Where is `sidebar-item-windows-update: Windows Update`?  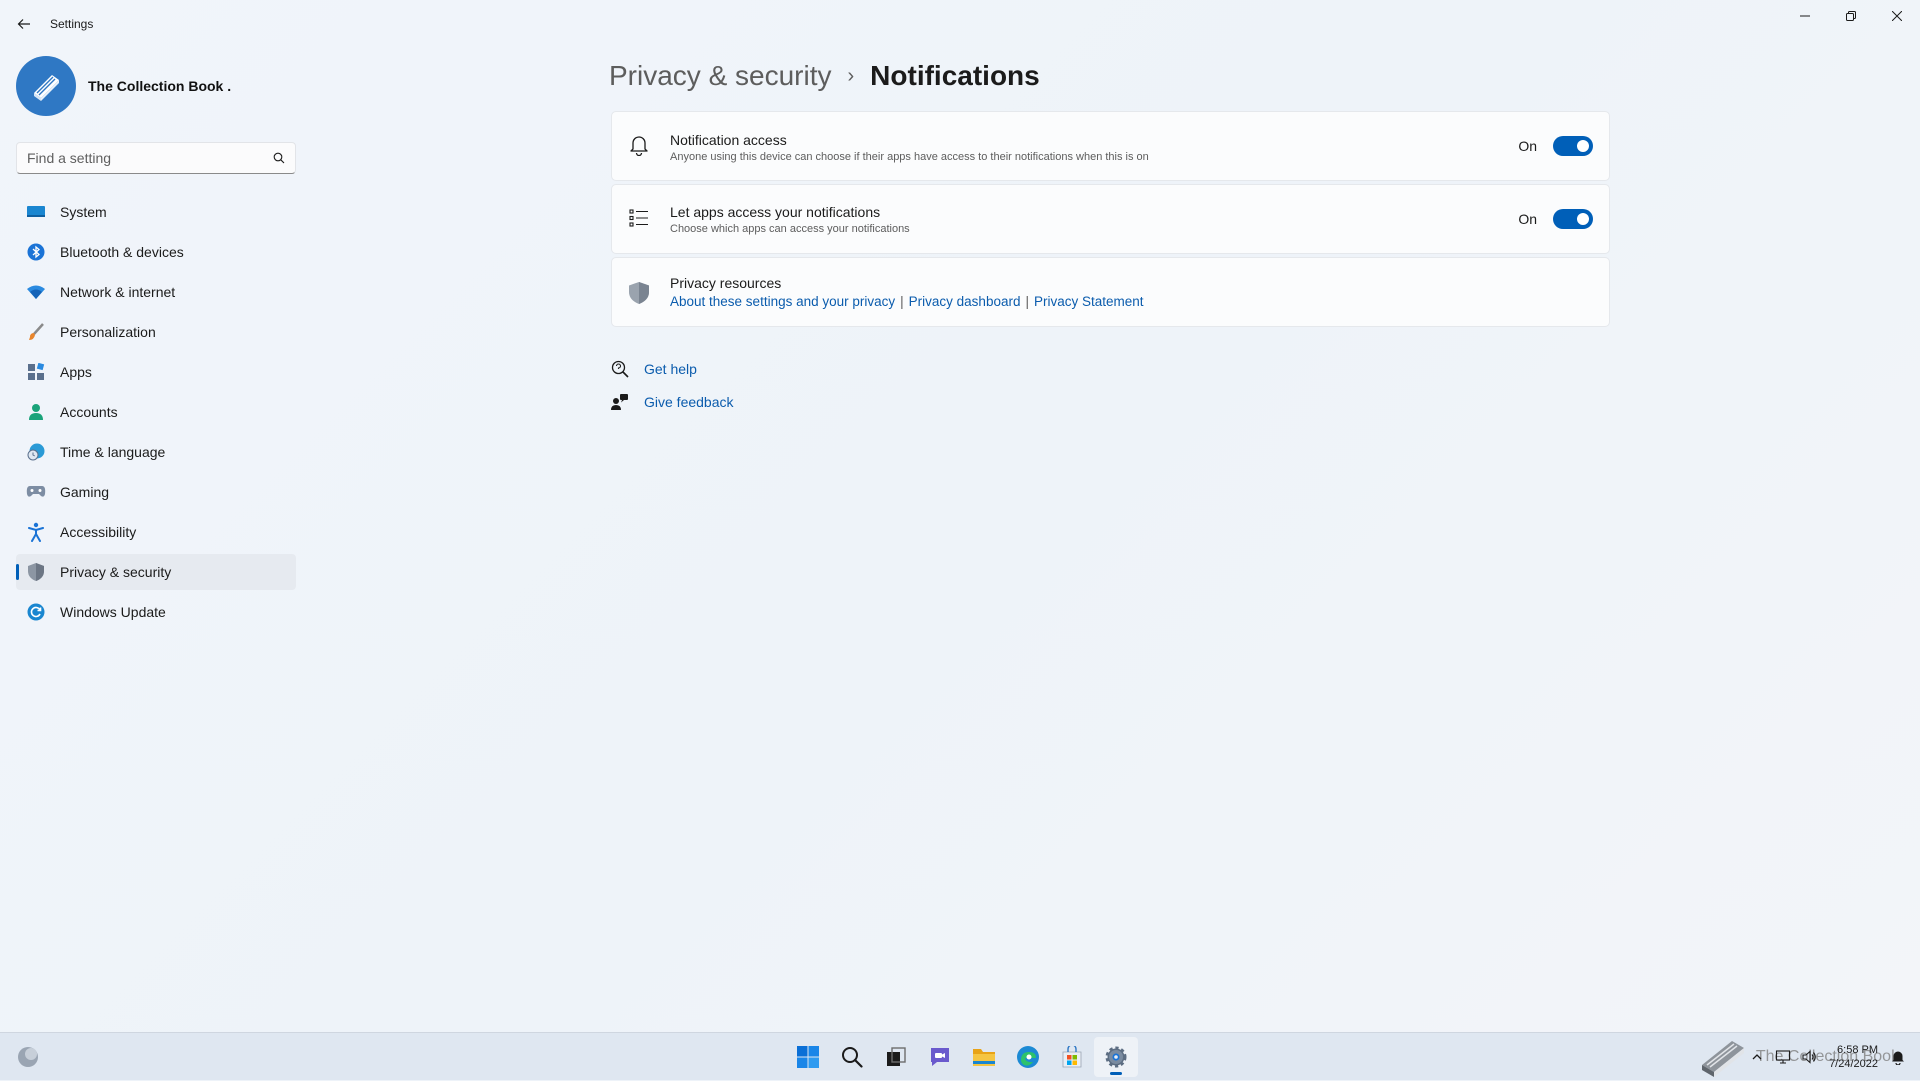 sidebar-item-windows-update: Windows Update is located at coordinates (156, 612).